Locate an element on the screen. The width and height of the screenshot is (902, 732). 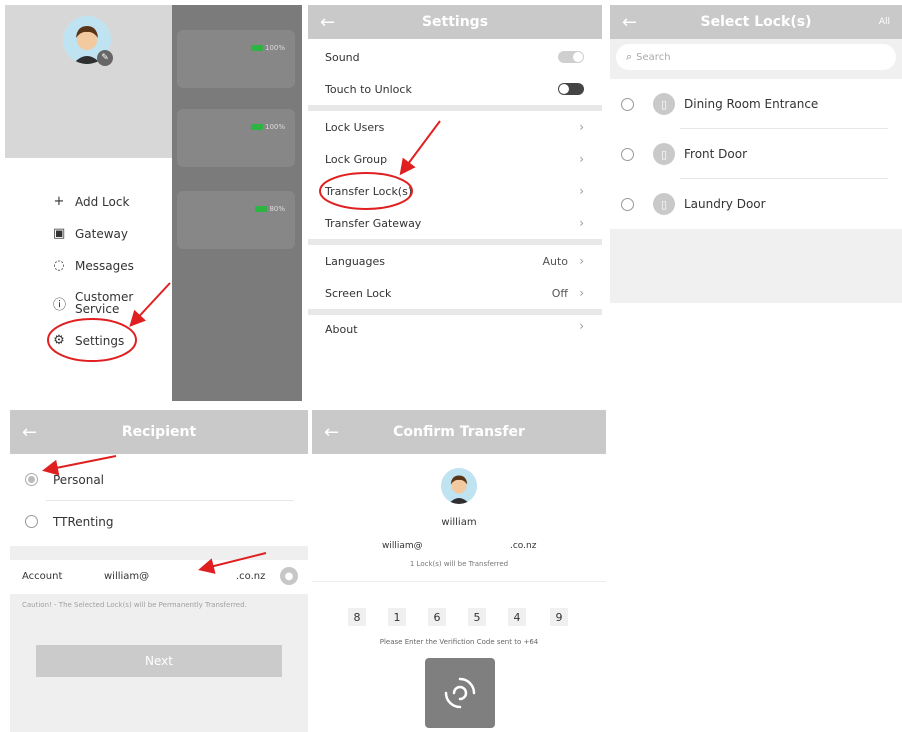
menu-messages: ◌ Messages is located at coordinates (93, 265).